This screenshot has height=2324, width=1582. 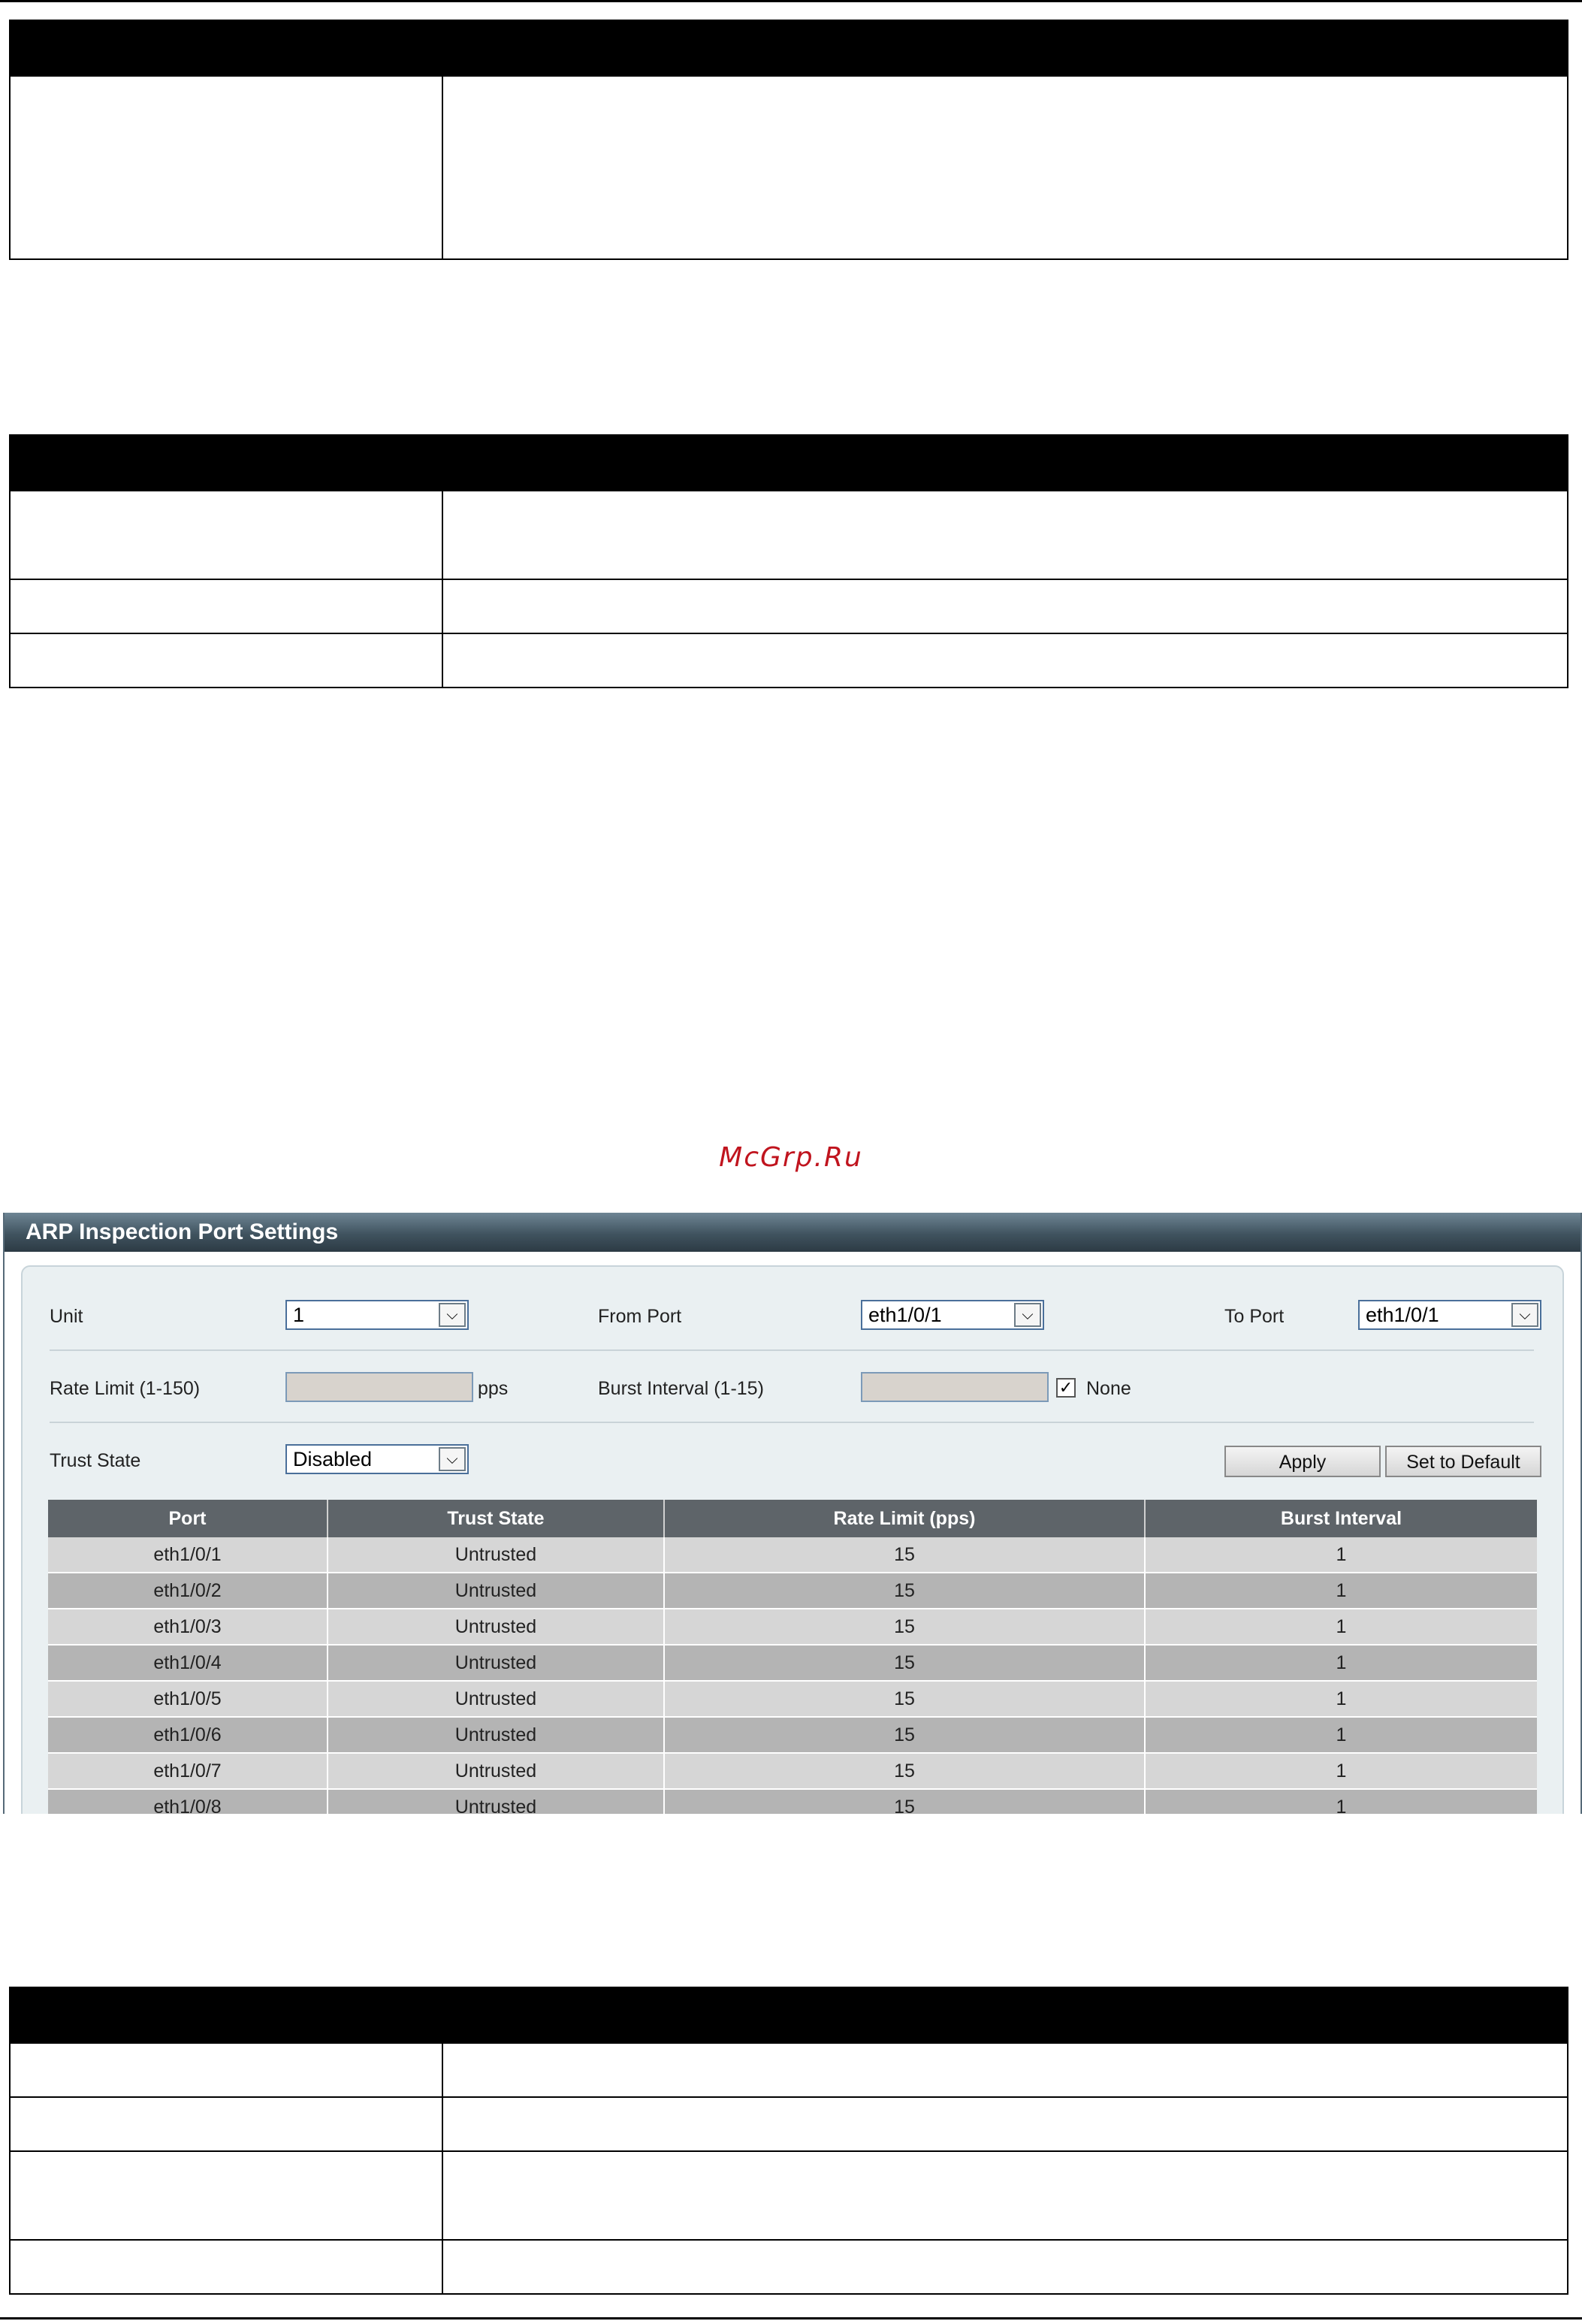 What do you see at coordinates (955, 1387) in the screenshot?
I see `burst-interval-input` at bounding box center [955, 1387].